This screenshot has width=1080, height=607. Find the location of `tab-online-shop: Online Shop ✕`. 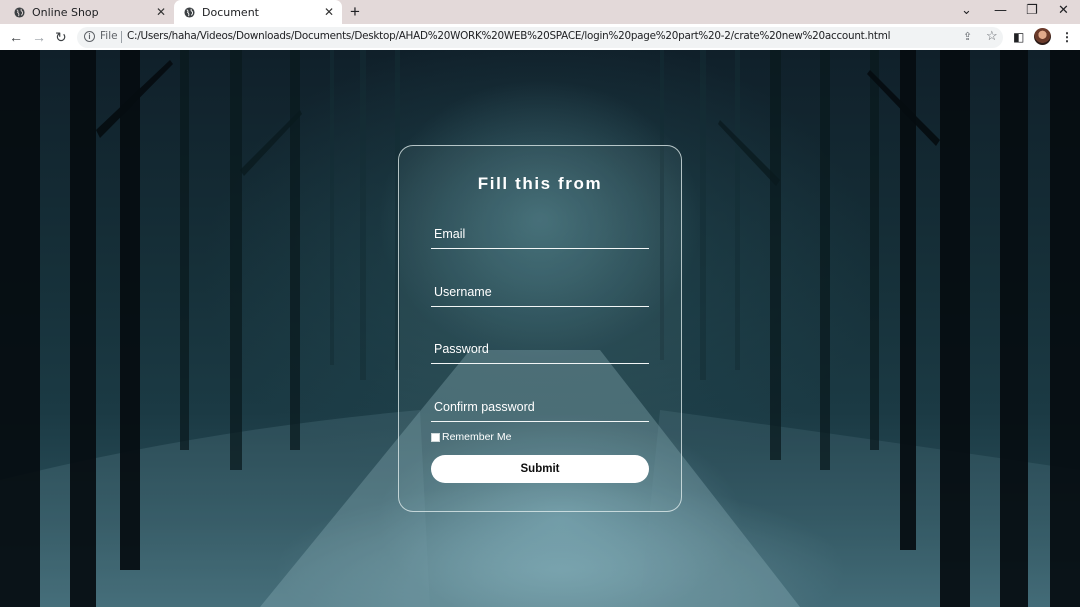

tab-online-shop: Online Shop ✕ is located at coordinates (87, 12).